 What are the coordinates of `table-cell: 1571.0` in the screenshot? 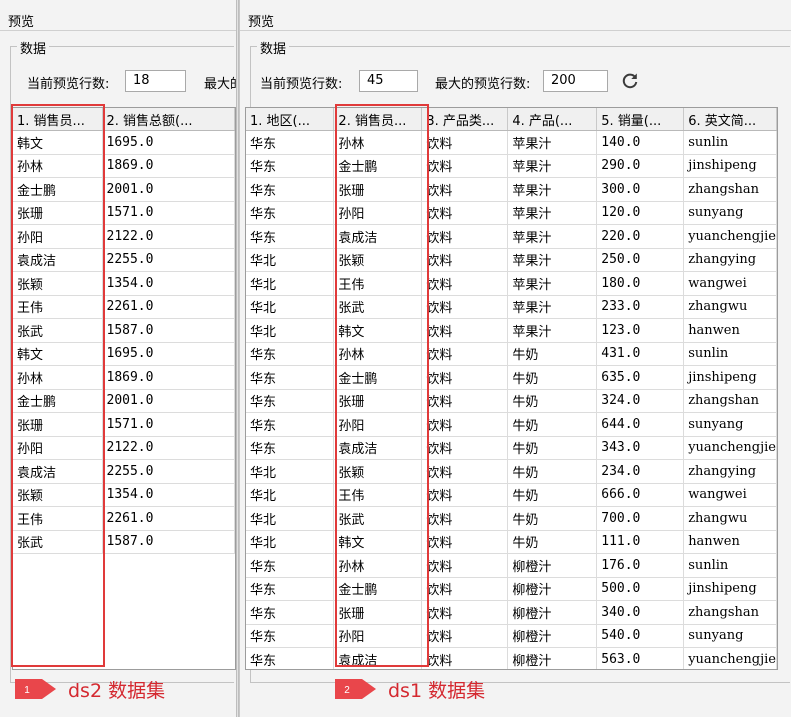 It's located at (168, 213).